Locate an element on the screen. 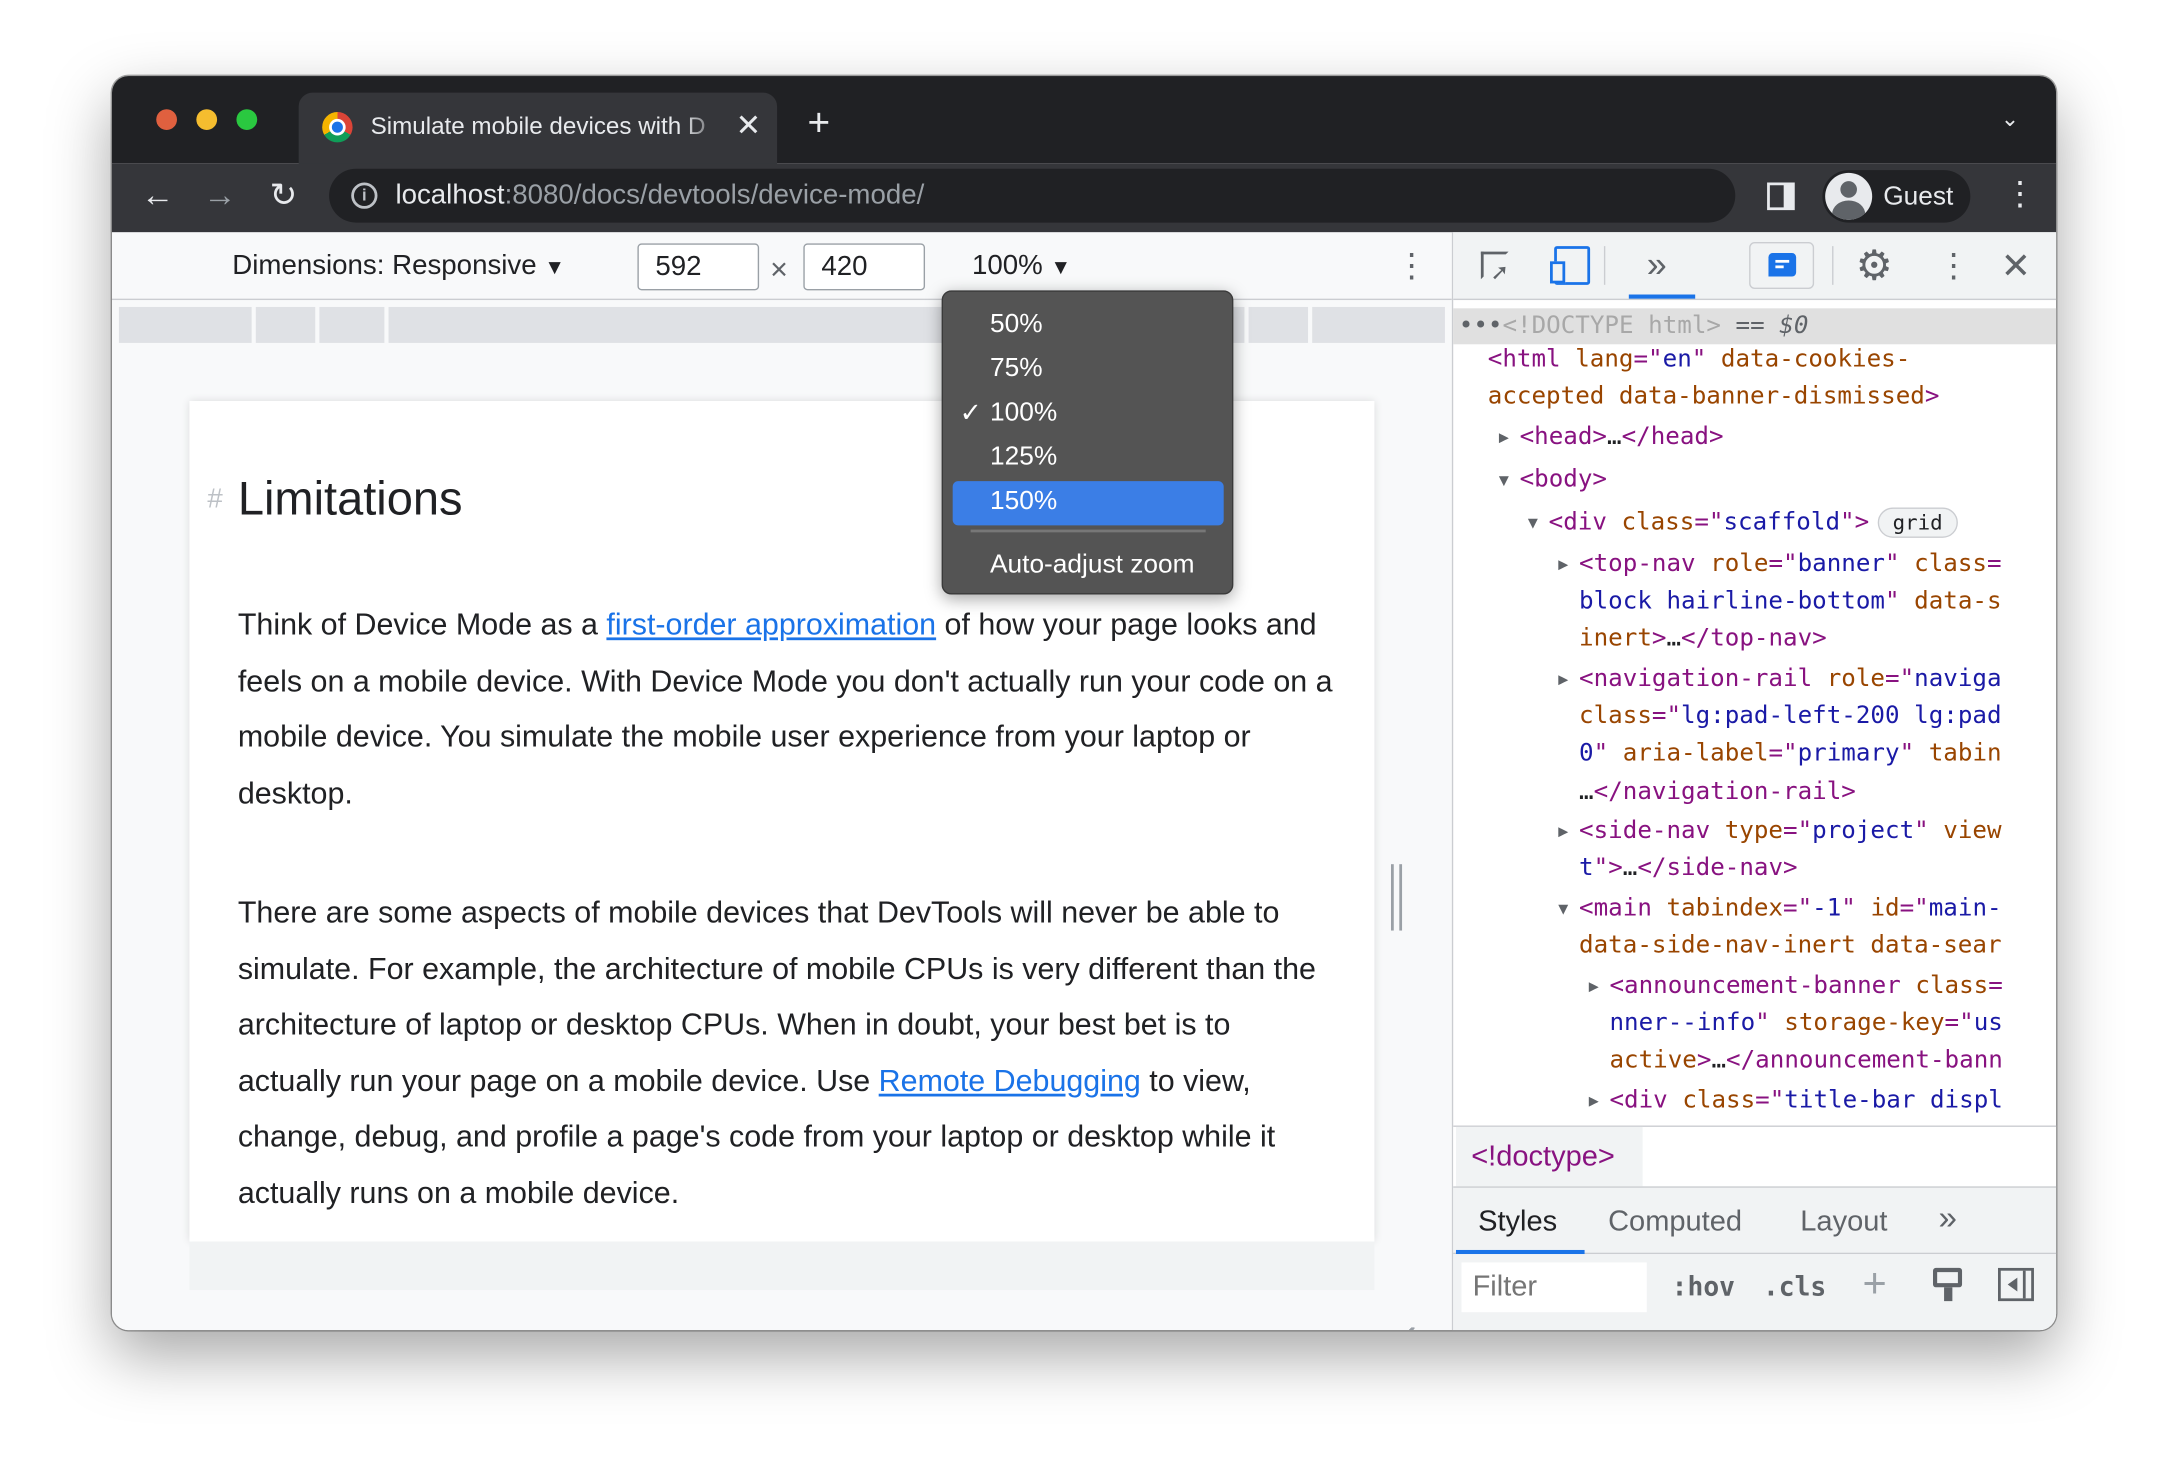  dom-node-line: class="lg:pad-left-200 lg:pad is located at coordinates (1790, 716).